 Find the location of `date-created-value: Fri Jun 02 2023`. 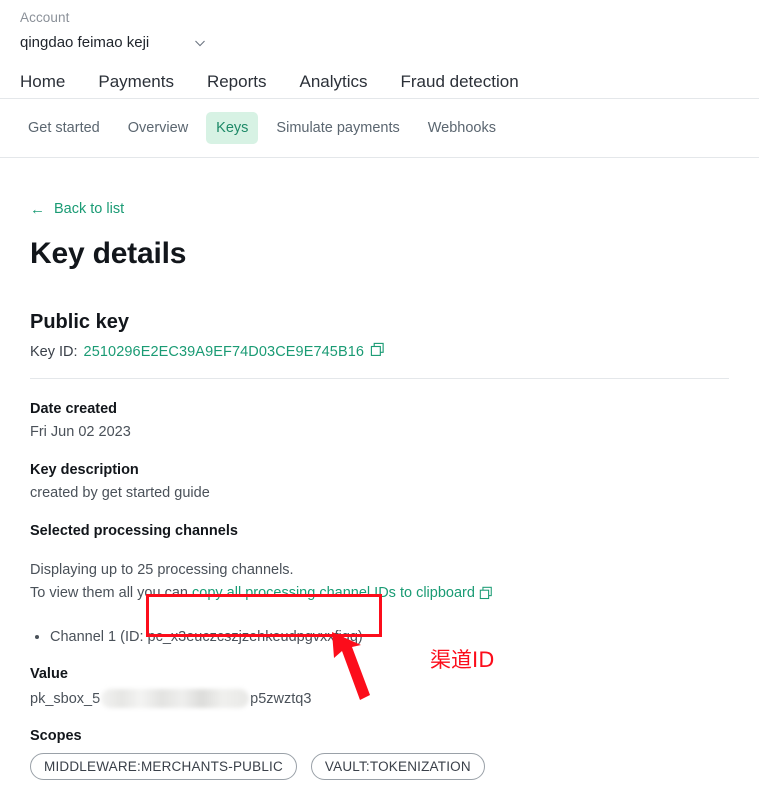

date-created-value: Fri Jun 02 2023 is located at coordinates (80, 432).